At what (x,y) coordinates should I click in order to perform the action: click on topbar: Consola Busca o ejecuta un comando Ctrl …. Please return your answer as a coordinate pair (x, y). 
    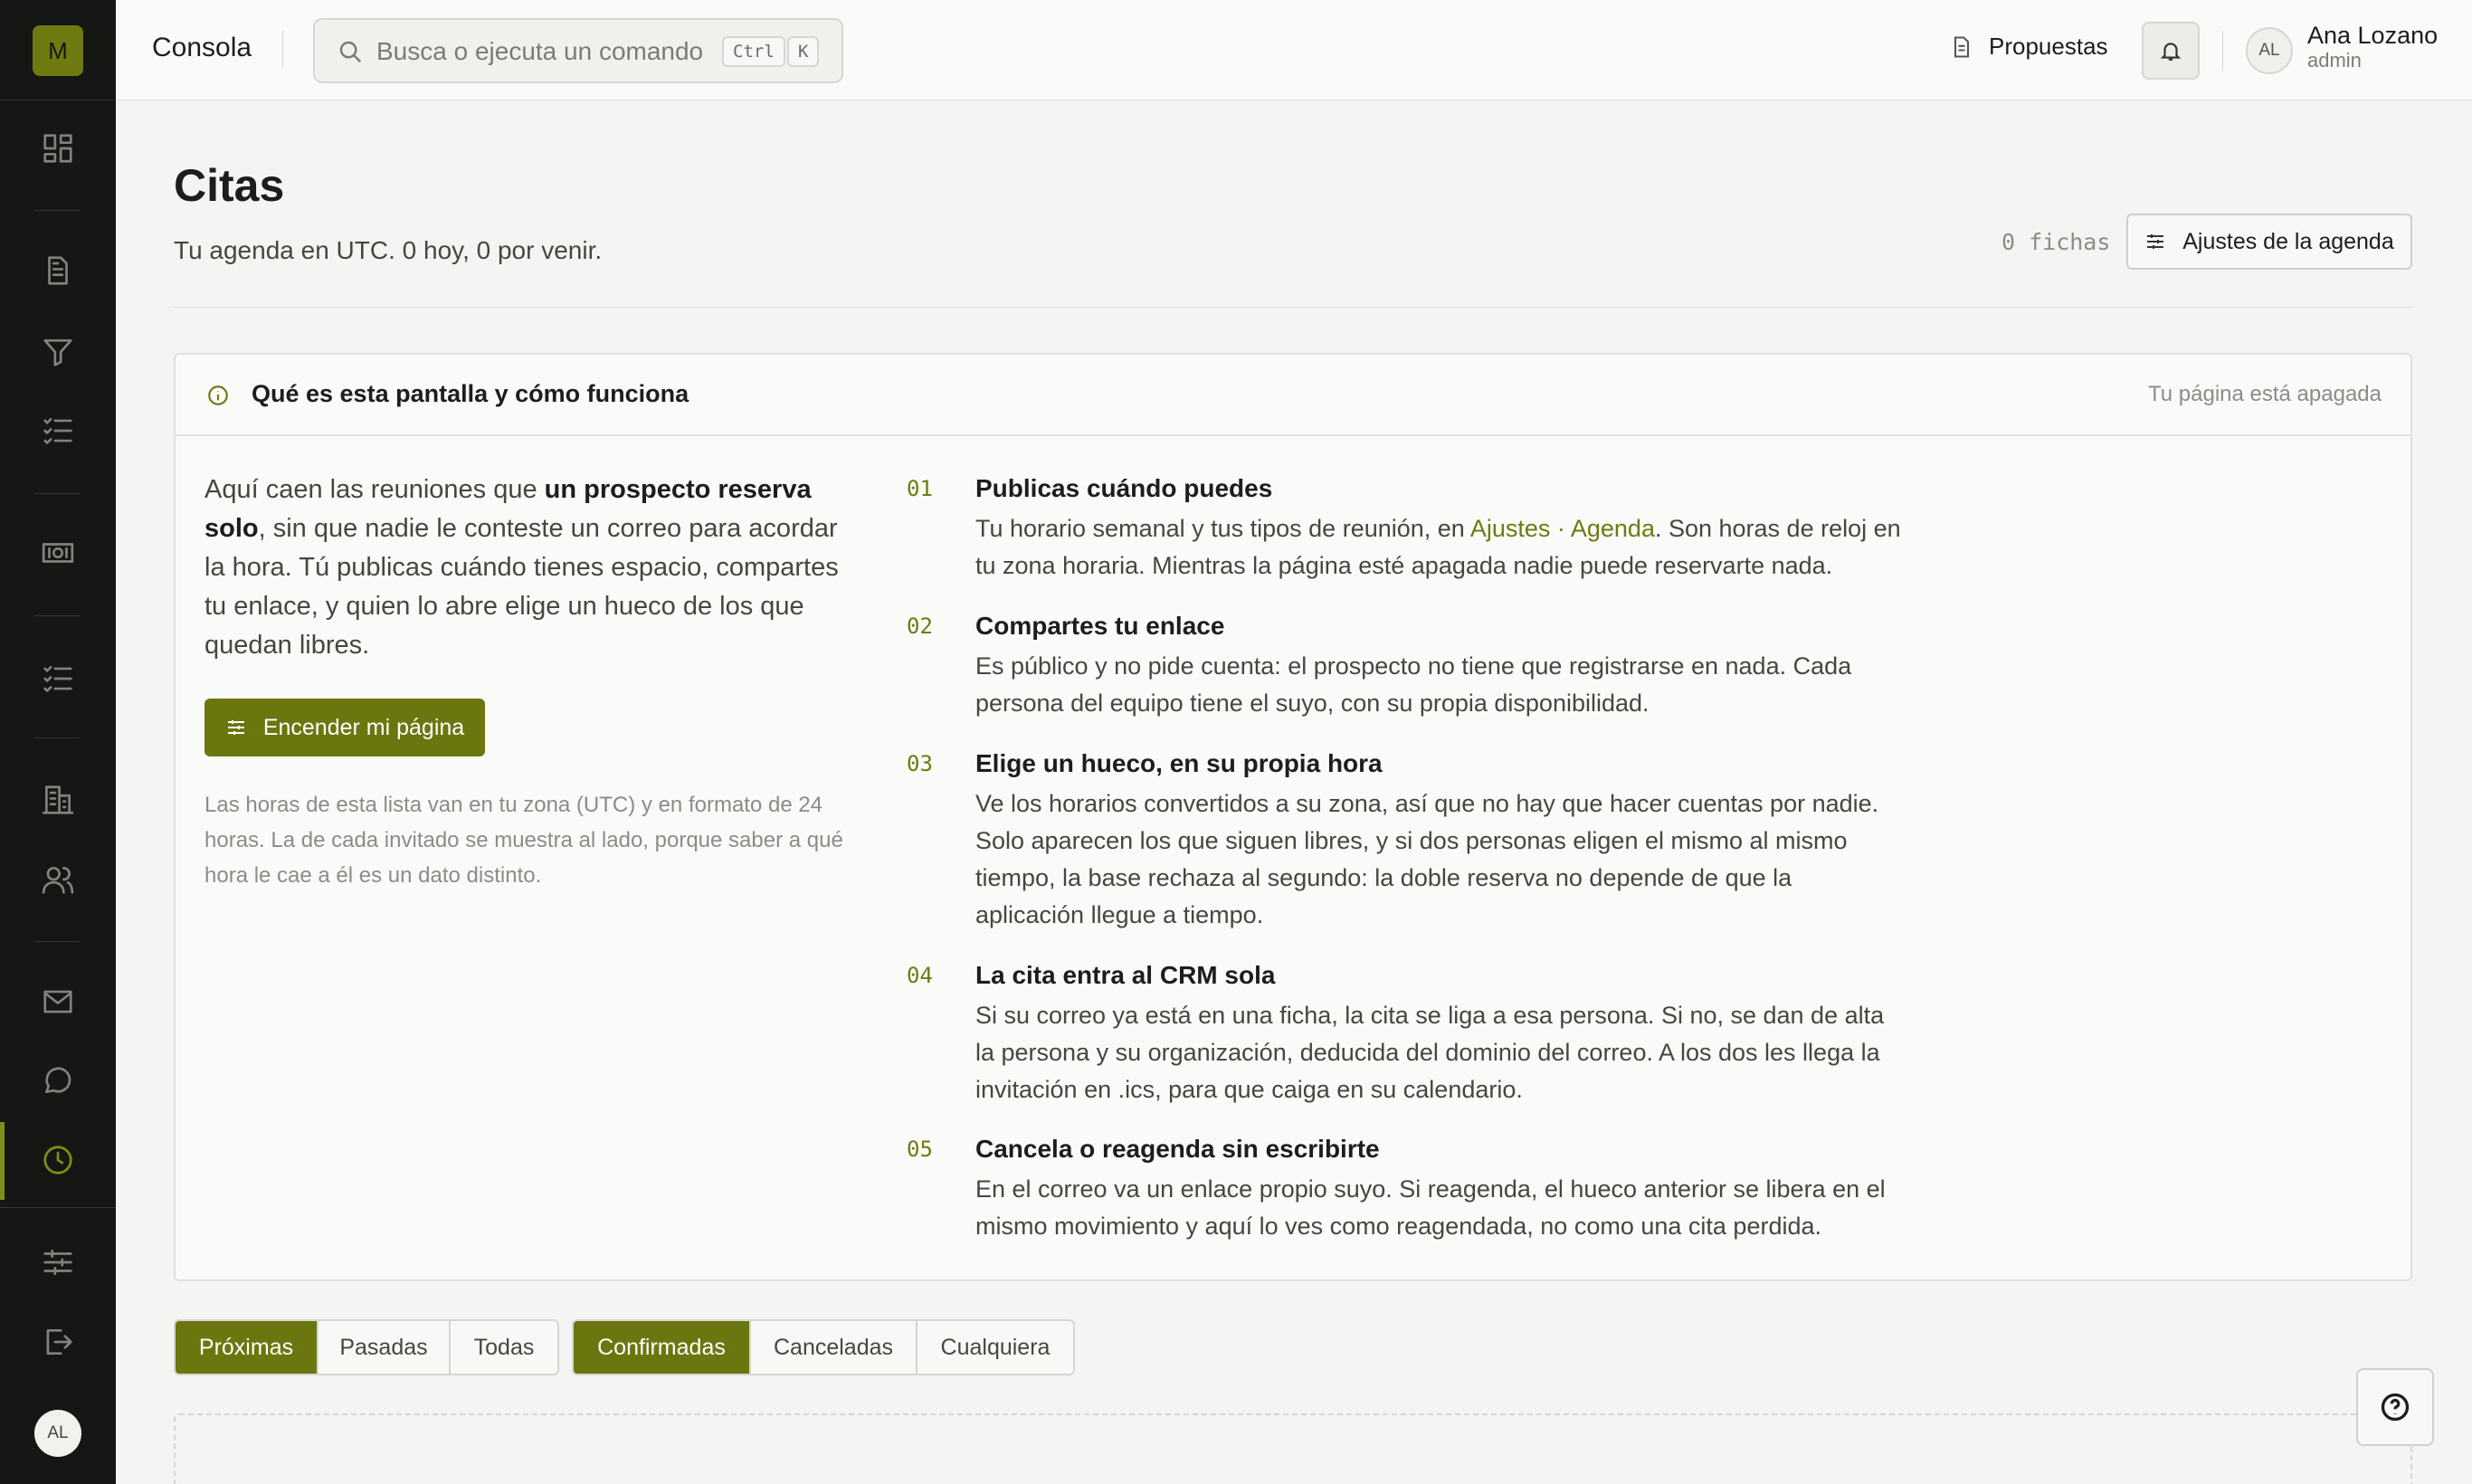
    Looking at the image, I should click on (1294, 50).